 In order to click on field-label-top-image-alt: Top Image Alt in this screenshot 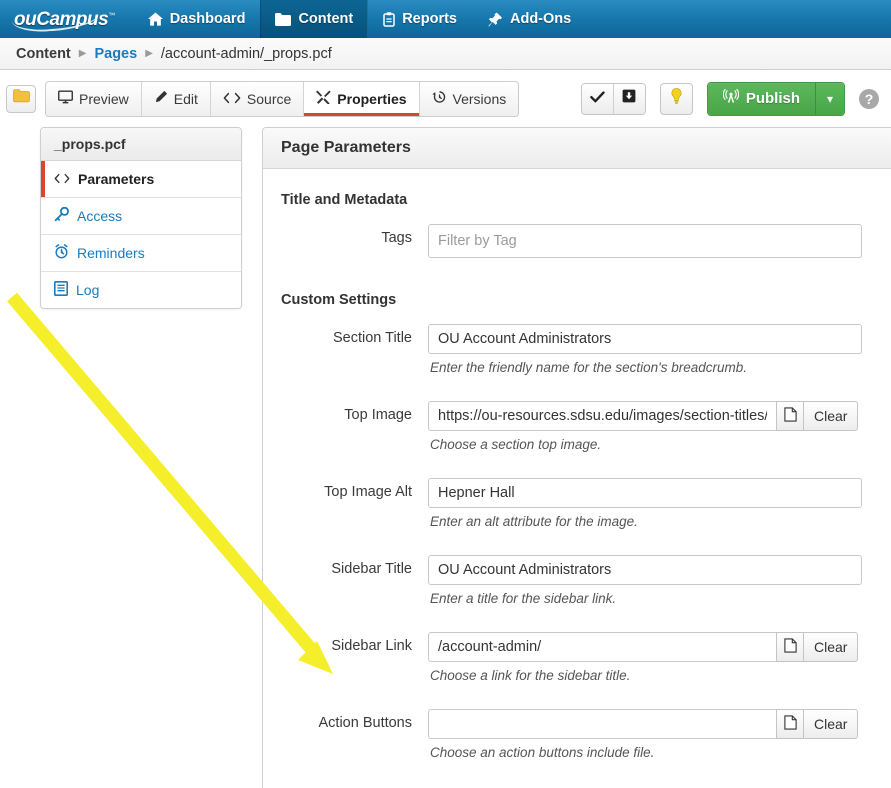, I will do `click(368, 492)`.